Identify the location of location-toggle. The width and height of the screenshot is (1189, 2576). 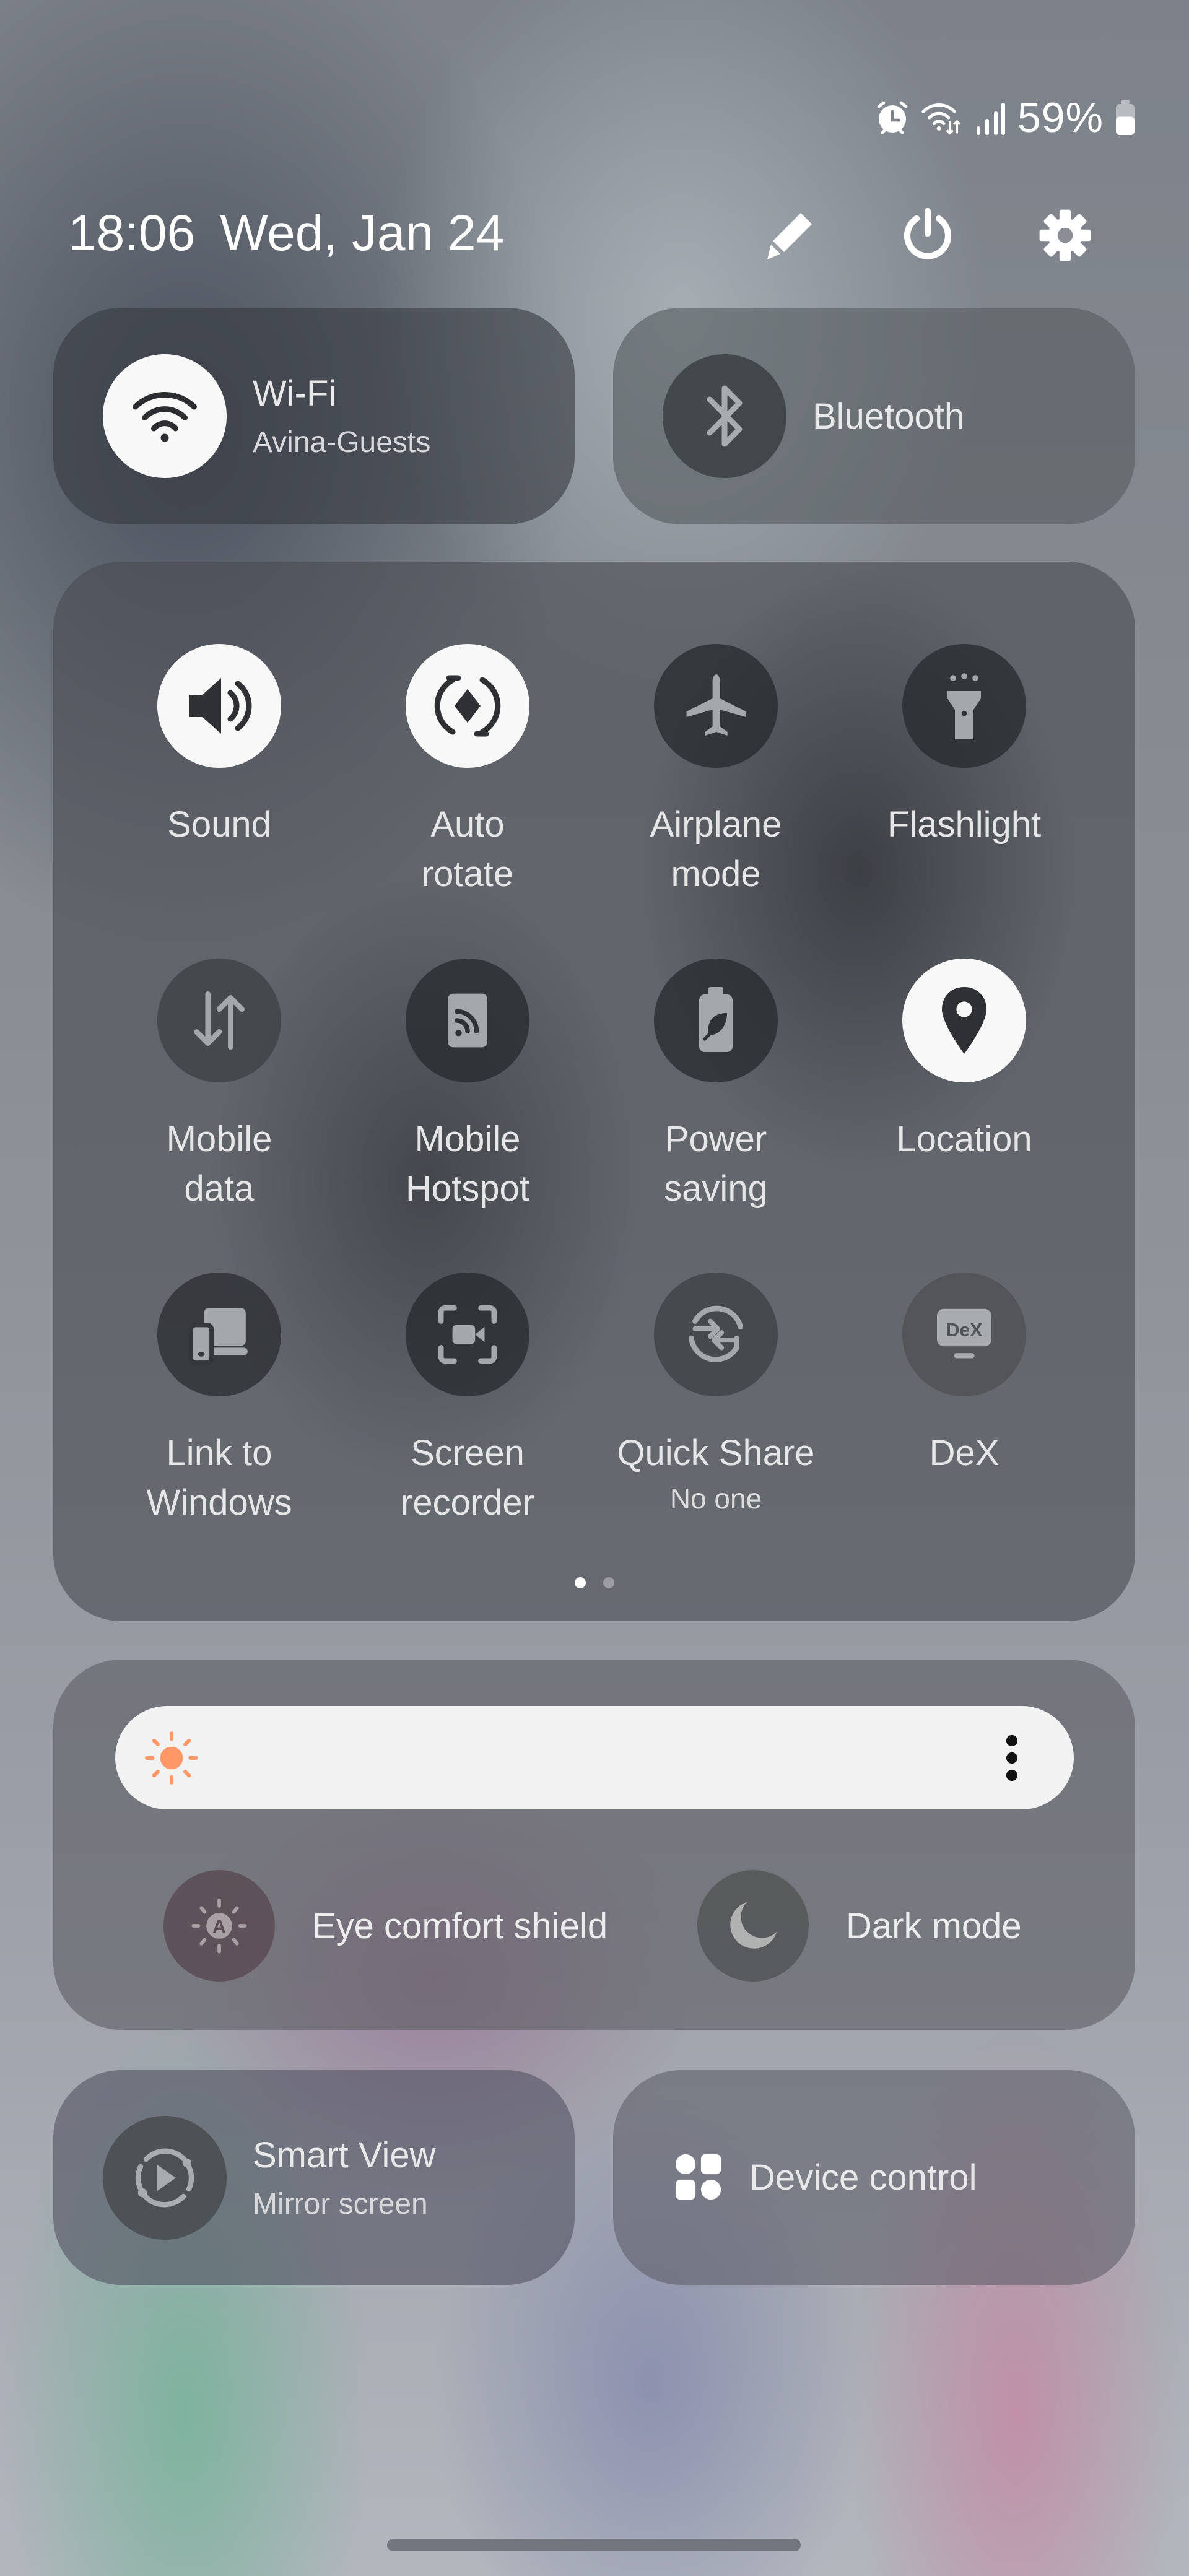
(964, 1020).